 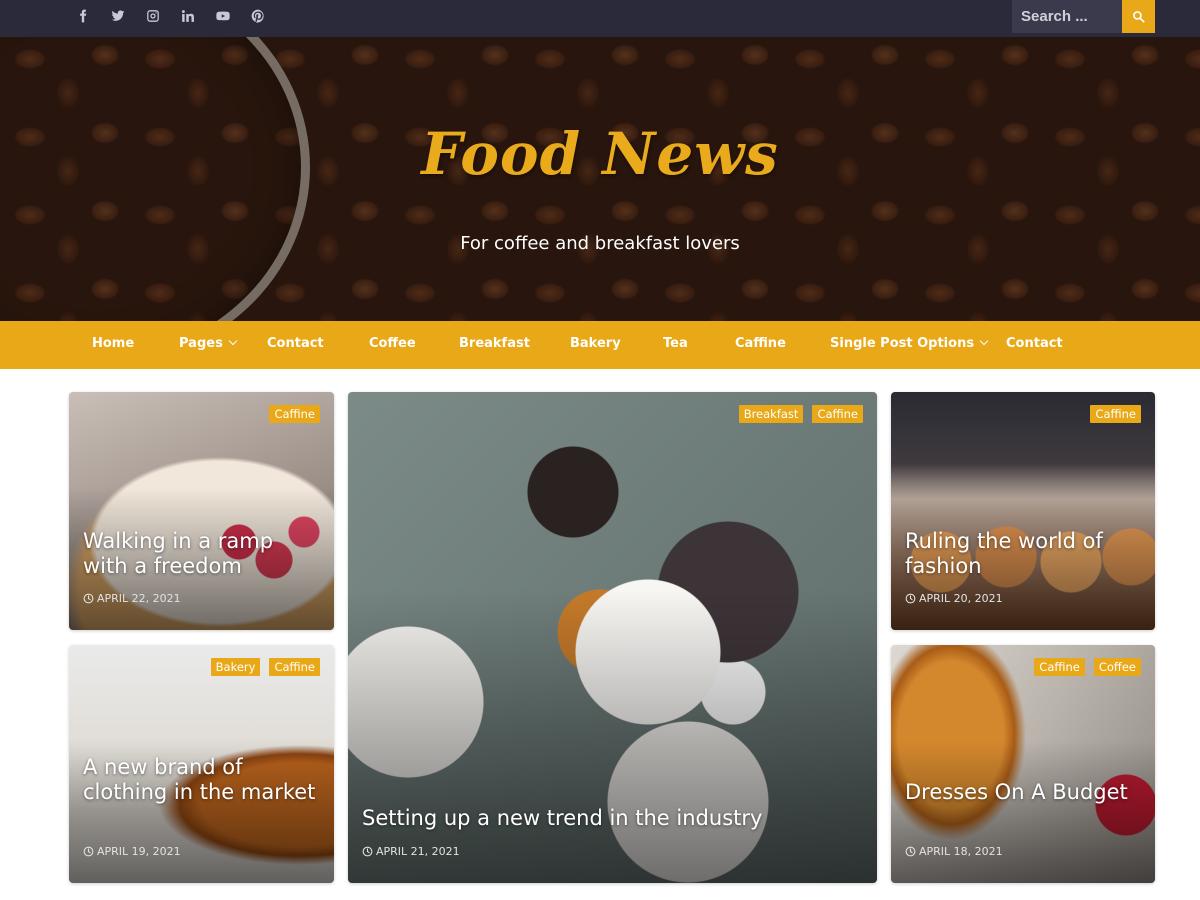 What do you see at coordinates (132, 851) in the screenshot?
I see `post-date: APRIL 19, 2021` at bounding box center [132, 851].